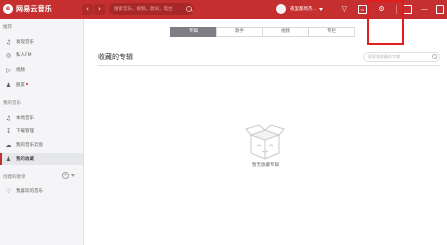 Image resolution: width=447 pixels, height=245 pixels. I want to click on minimize-icon: —, so click(424, 9).